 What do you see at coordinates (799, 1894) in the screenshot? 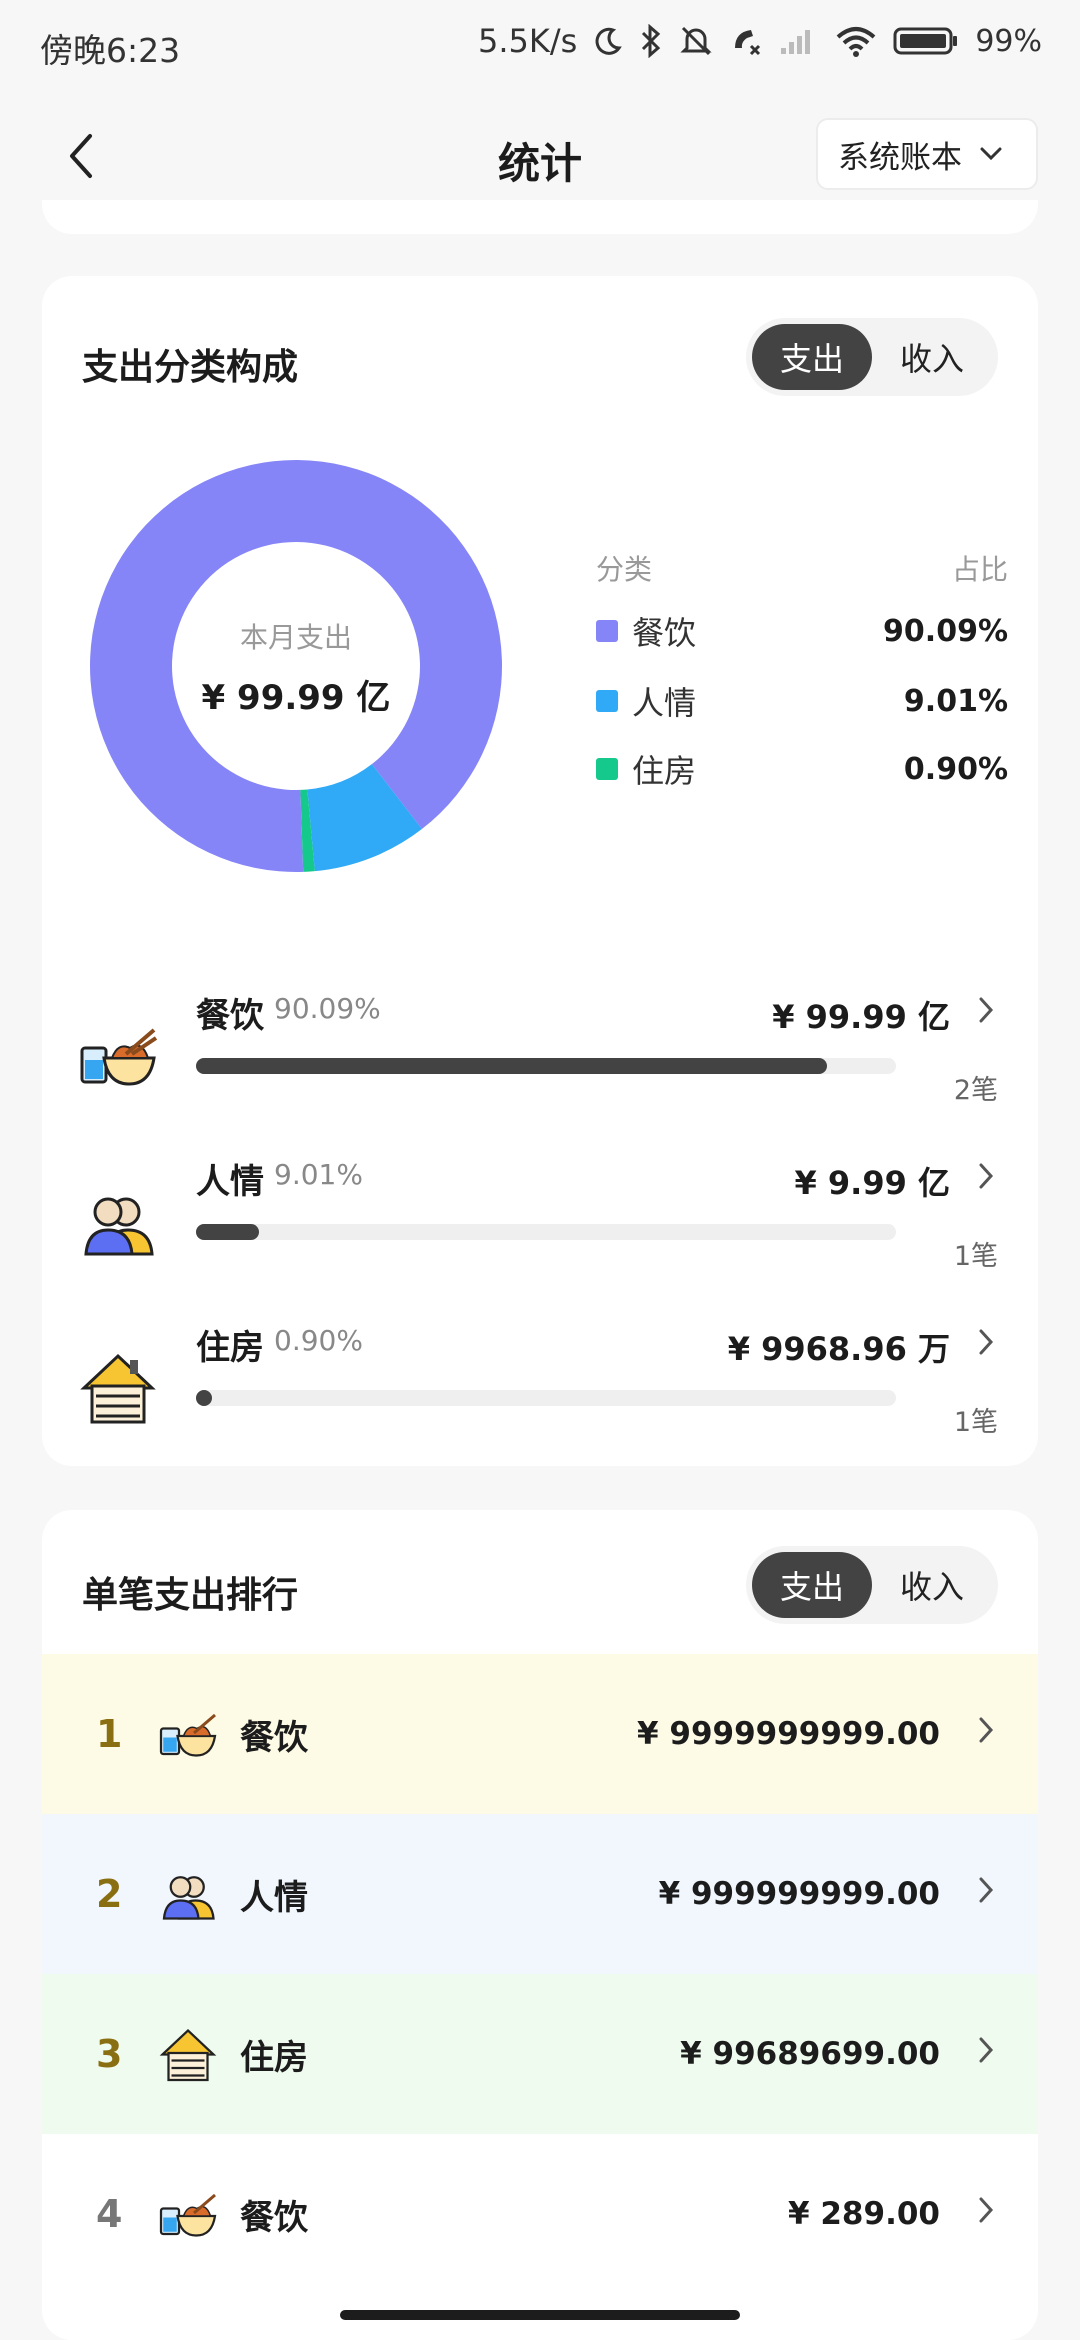
I see `rank-amount: ¥ 999999999.00` at bounding box center [799, 1894].